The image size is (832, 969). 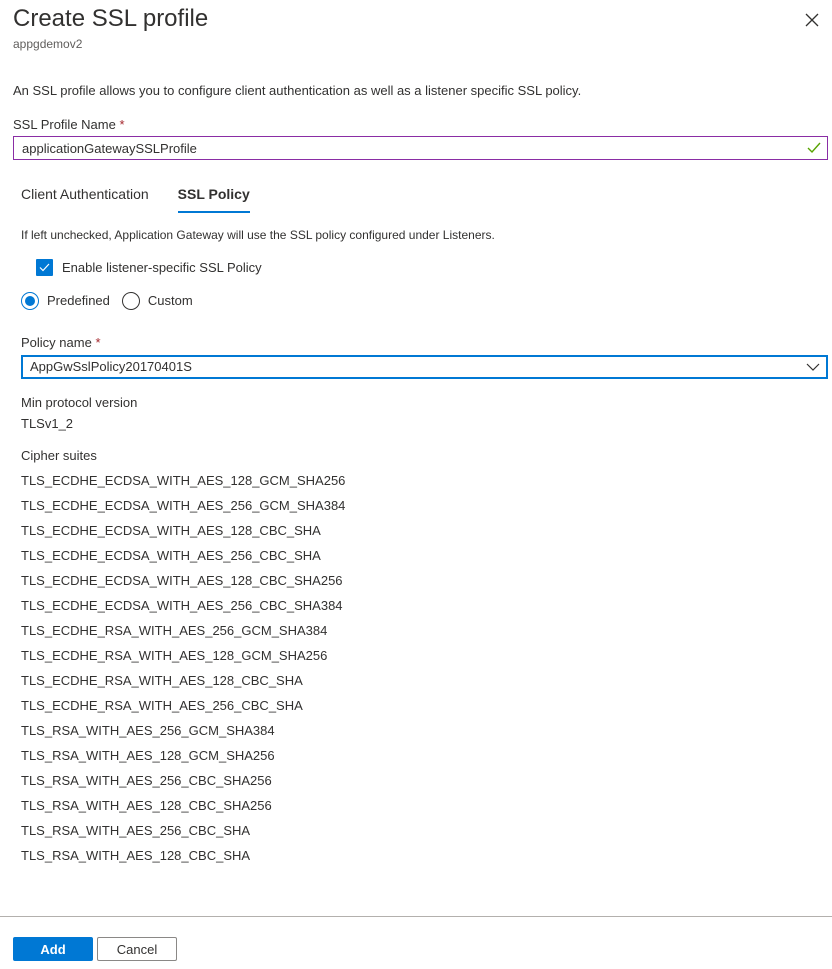 I want to click on cipher-suite-item: TLS_RSA_WITH_AES_128_GCM_SHA256, so click(x=148, y=755).